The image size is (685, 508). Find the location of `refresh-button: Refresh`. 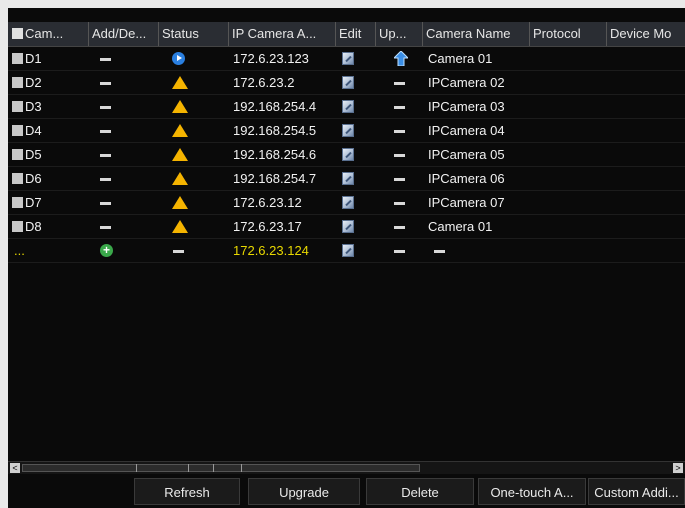

refresh-button: Refresh is located at coordinates (187, 491).